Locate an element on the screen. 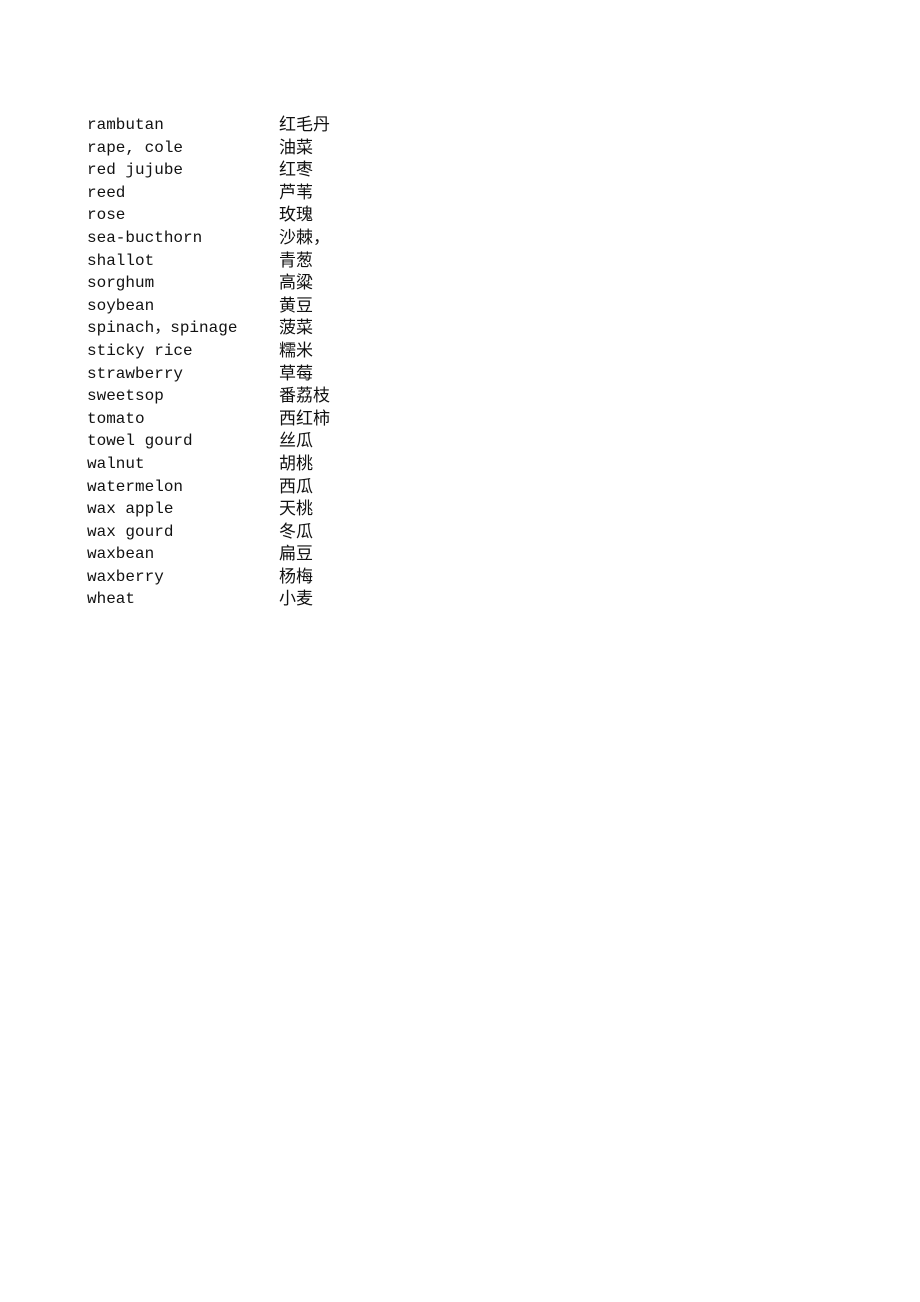 This screenshot has width=920, height=1302. chinese-term: 草莓 is located at coordinates (296, 373).